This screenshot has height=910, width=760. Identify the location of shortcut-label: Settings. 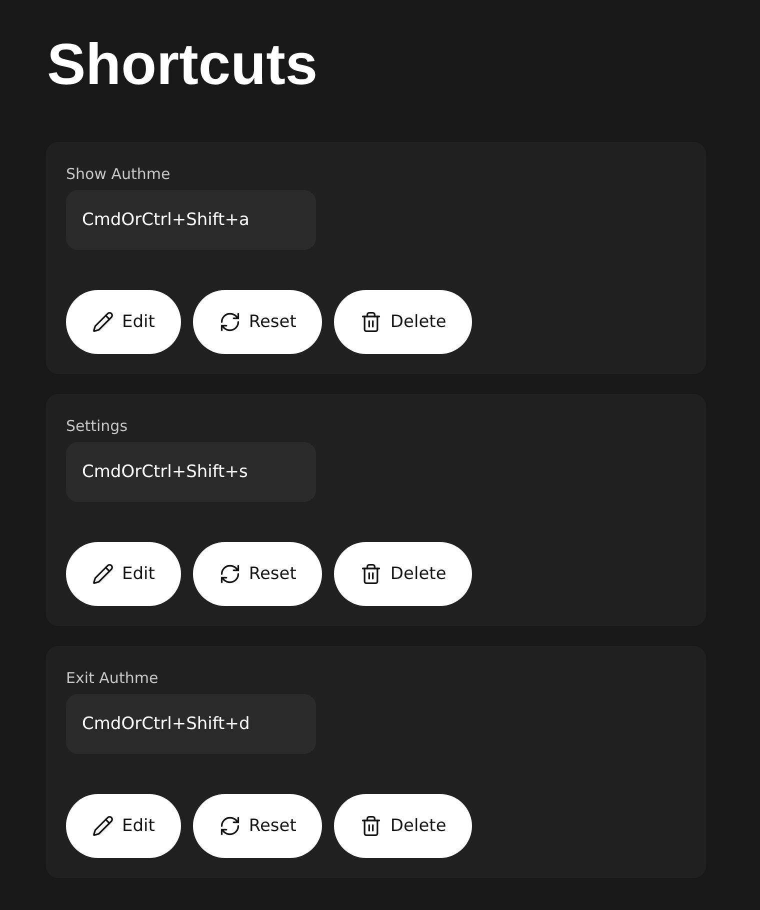
(97, 426).